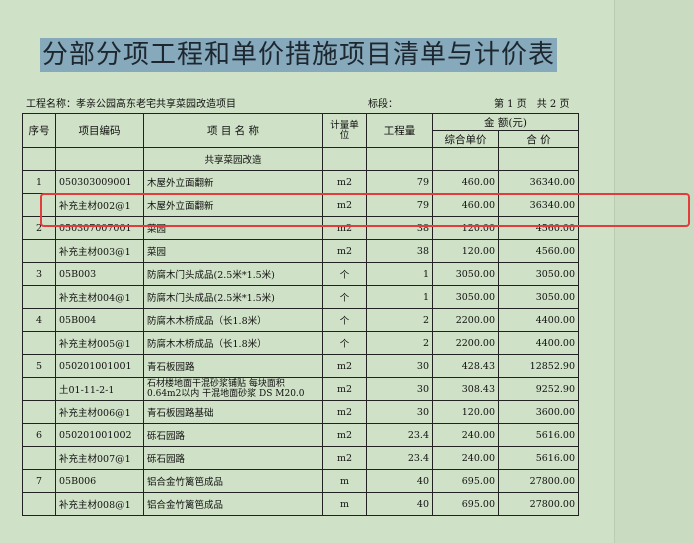 Image resolution: width=694 pixels, height=543 pixels. I want to click on table-row: 1 050303009001 木屋外立面翻新 m2 79 460.00 36340.00, so click(300, 182).